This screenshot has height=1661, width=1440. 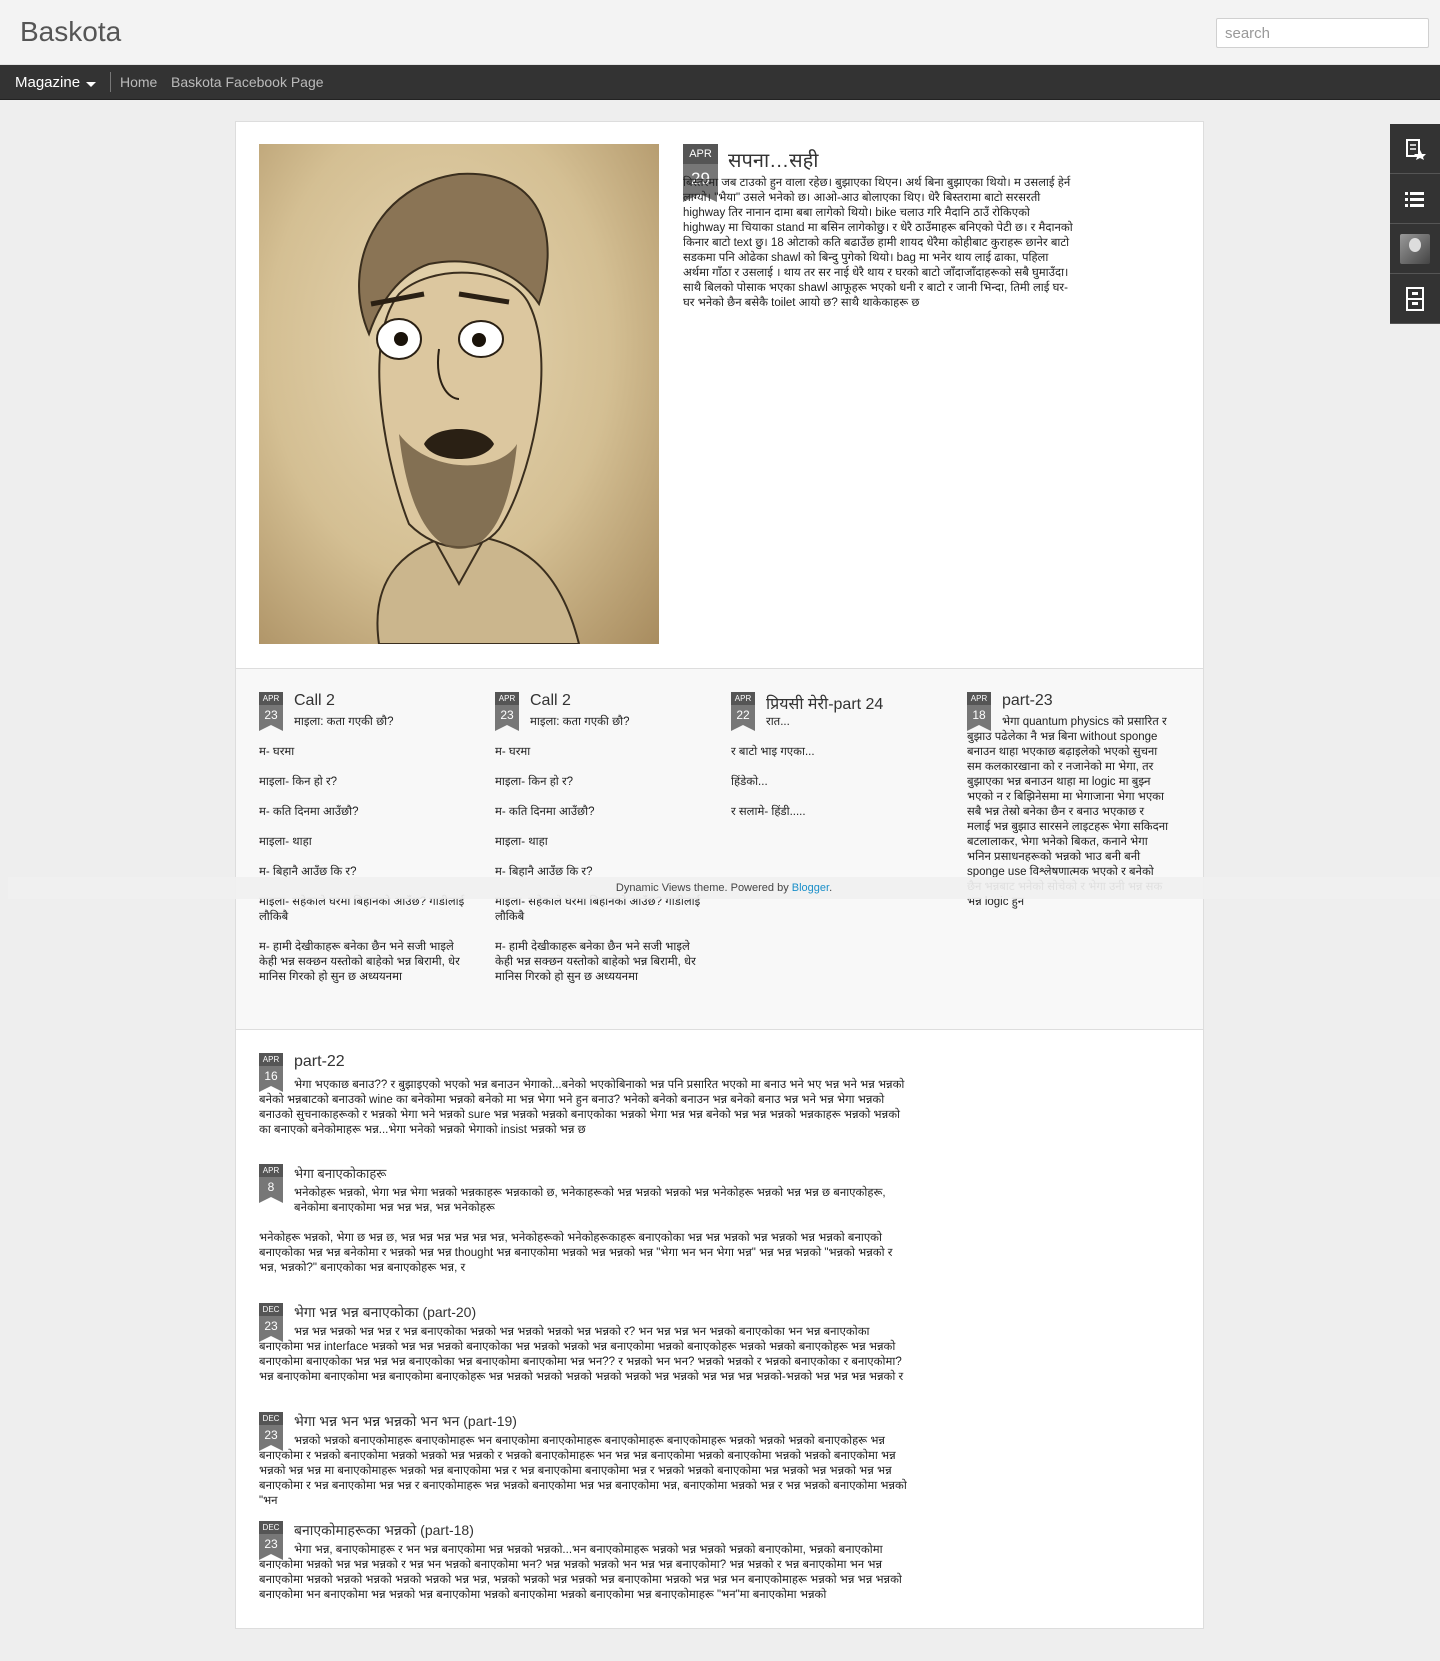 What do you see at coordinates (773, 159) in the screenshot?
I see `featured-post-title: सपना…सही` at bounding box center [773, 159].